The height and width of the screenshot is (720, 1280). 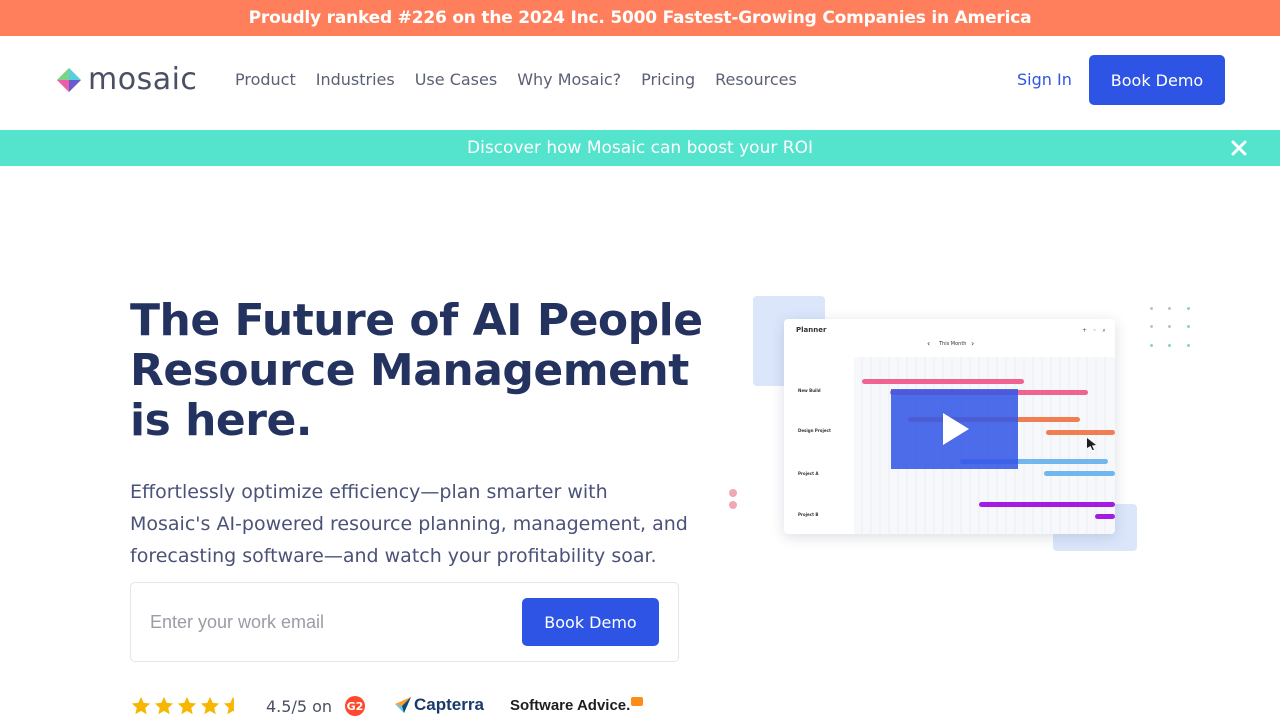 I want to click on rating-row: 4.5/5 on G2 Capterra Software Advice., so click(x=390, y=706).